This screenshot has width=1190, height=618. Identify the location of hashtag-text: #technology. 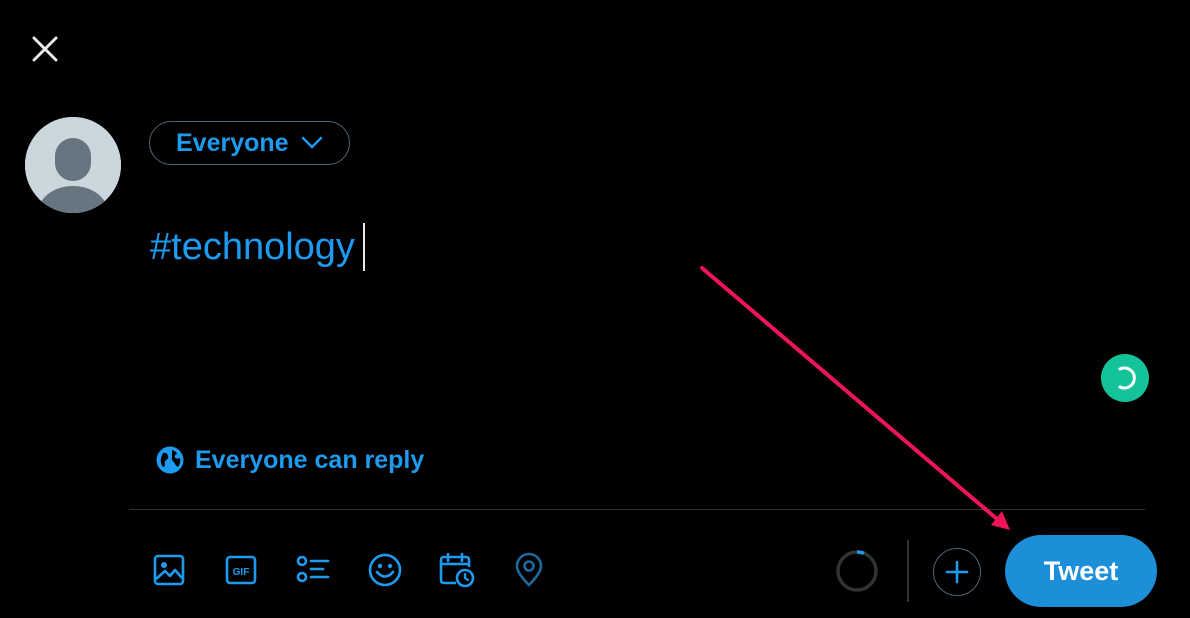
(252, 246).